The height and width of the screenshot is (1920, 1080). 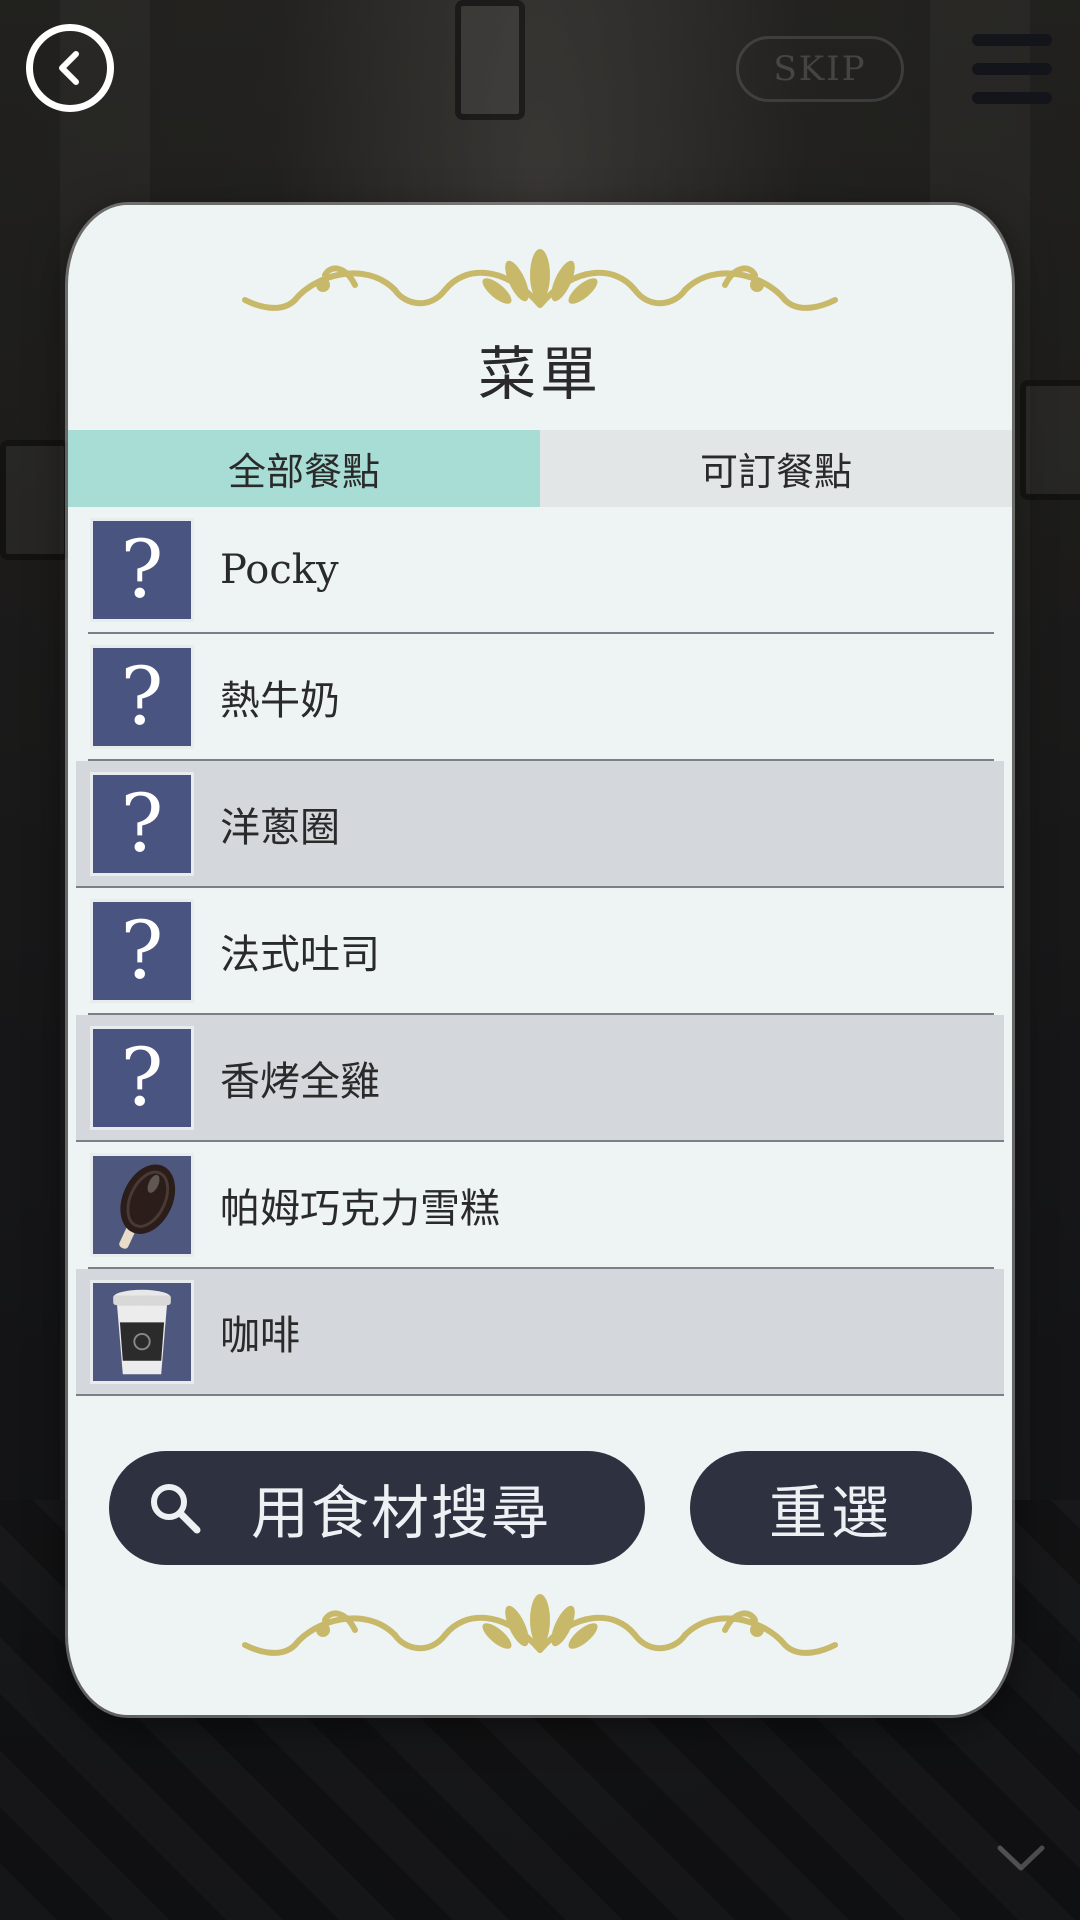 What do you see at coordinates (541, 570) in the screenshot?
I see `menu-item-pocky: ? Pocky` at bounding box center [541, 570].